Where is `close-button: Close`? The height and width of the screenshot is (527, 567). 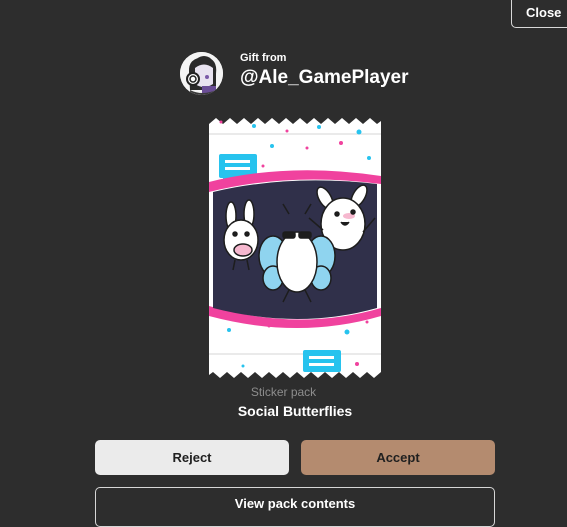
close-button: Close is located at coordinates (539, 14).